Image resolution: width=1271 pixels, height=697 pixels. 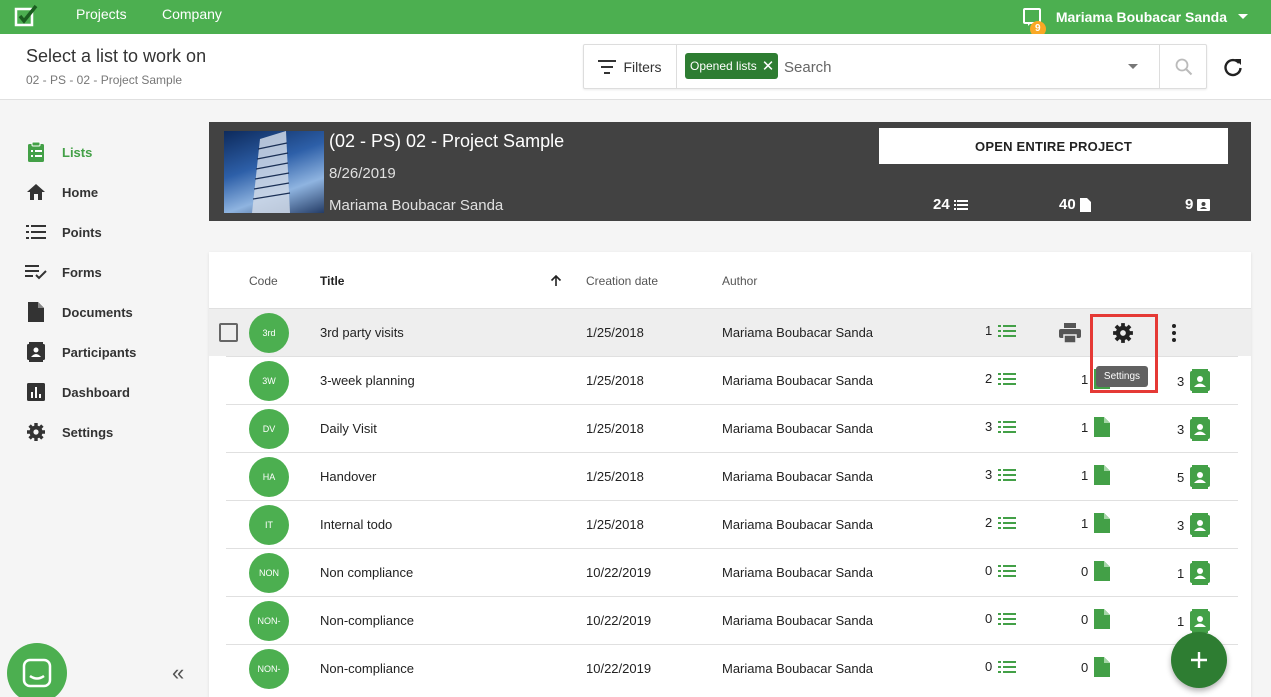 I want to click on document-icon, so click(x=1102, y=427).